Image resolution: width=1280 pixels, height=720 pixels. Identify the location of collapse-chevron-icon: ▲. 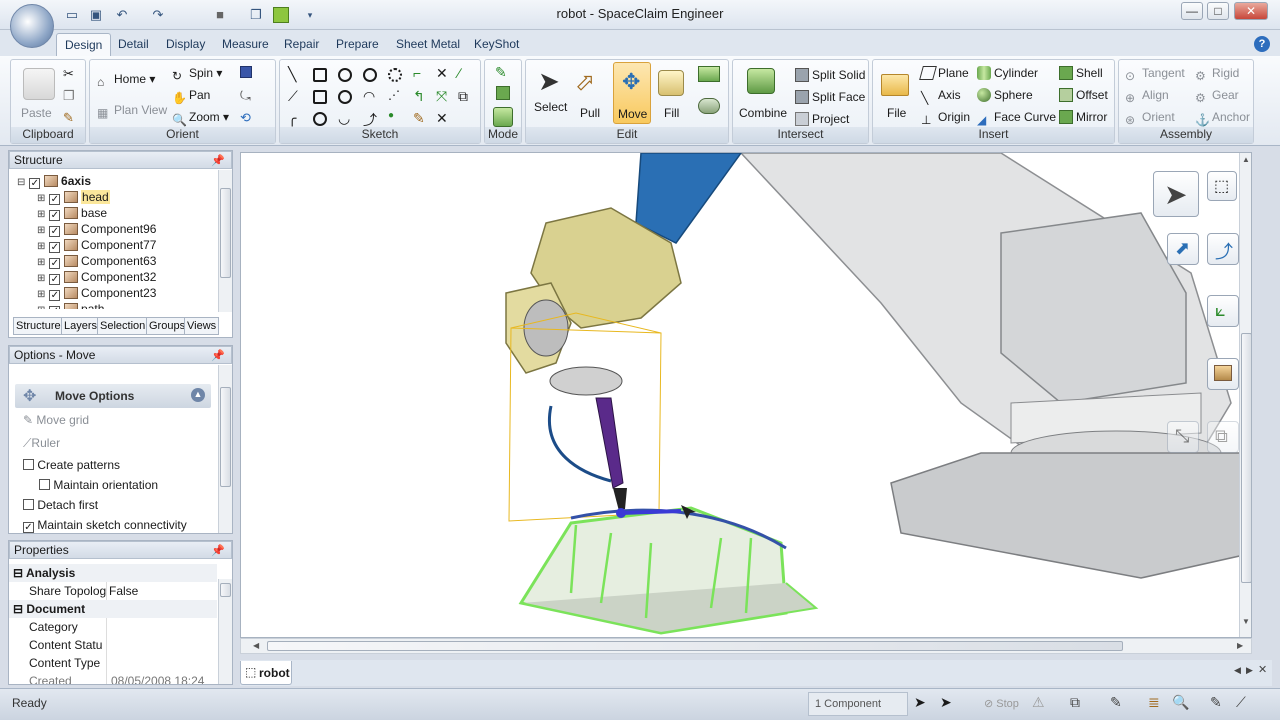
(198, 395).